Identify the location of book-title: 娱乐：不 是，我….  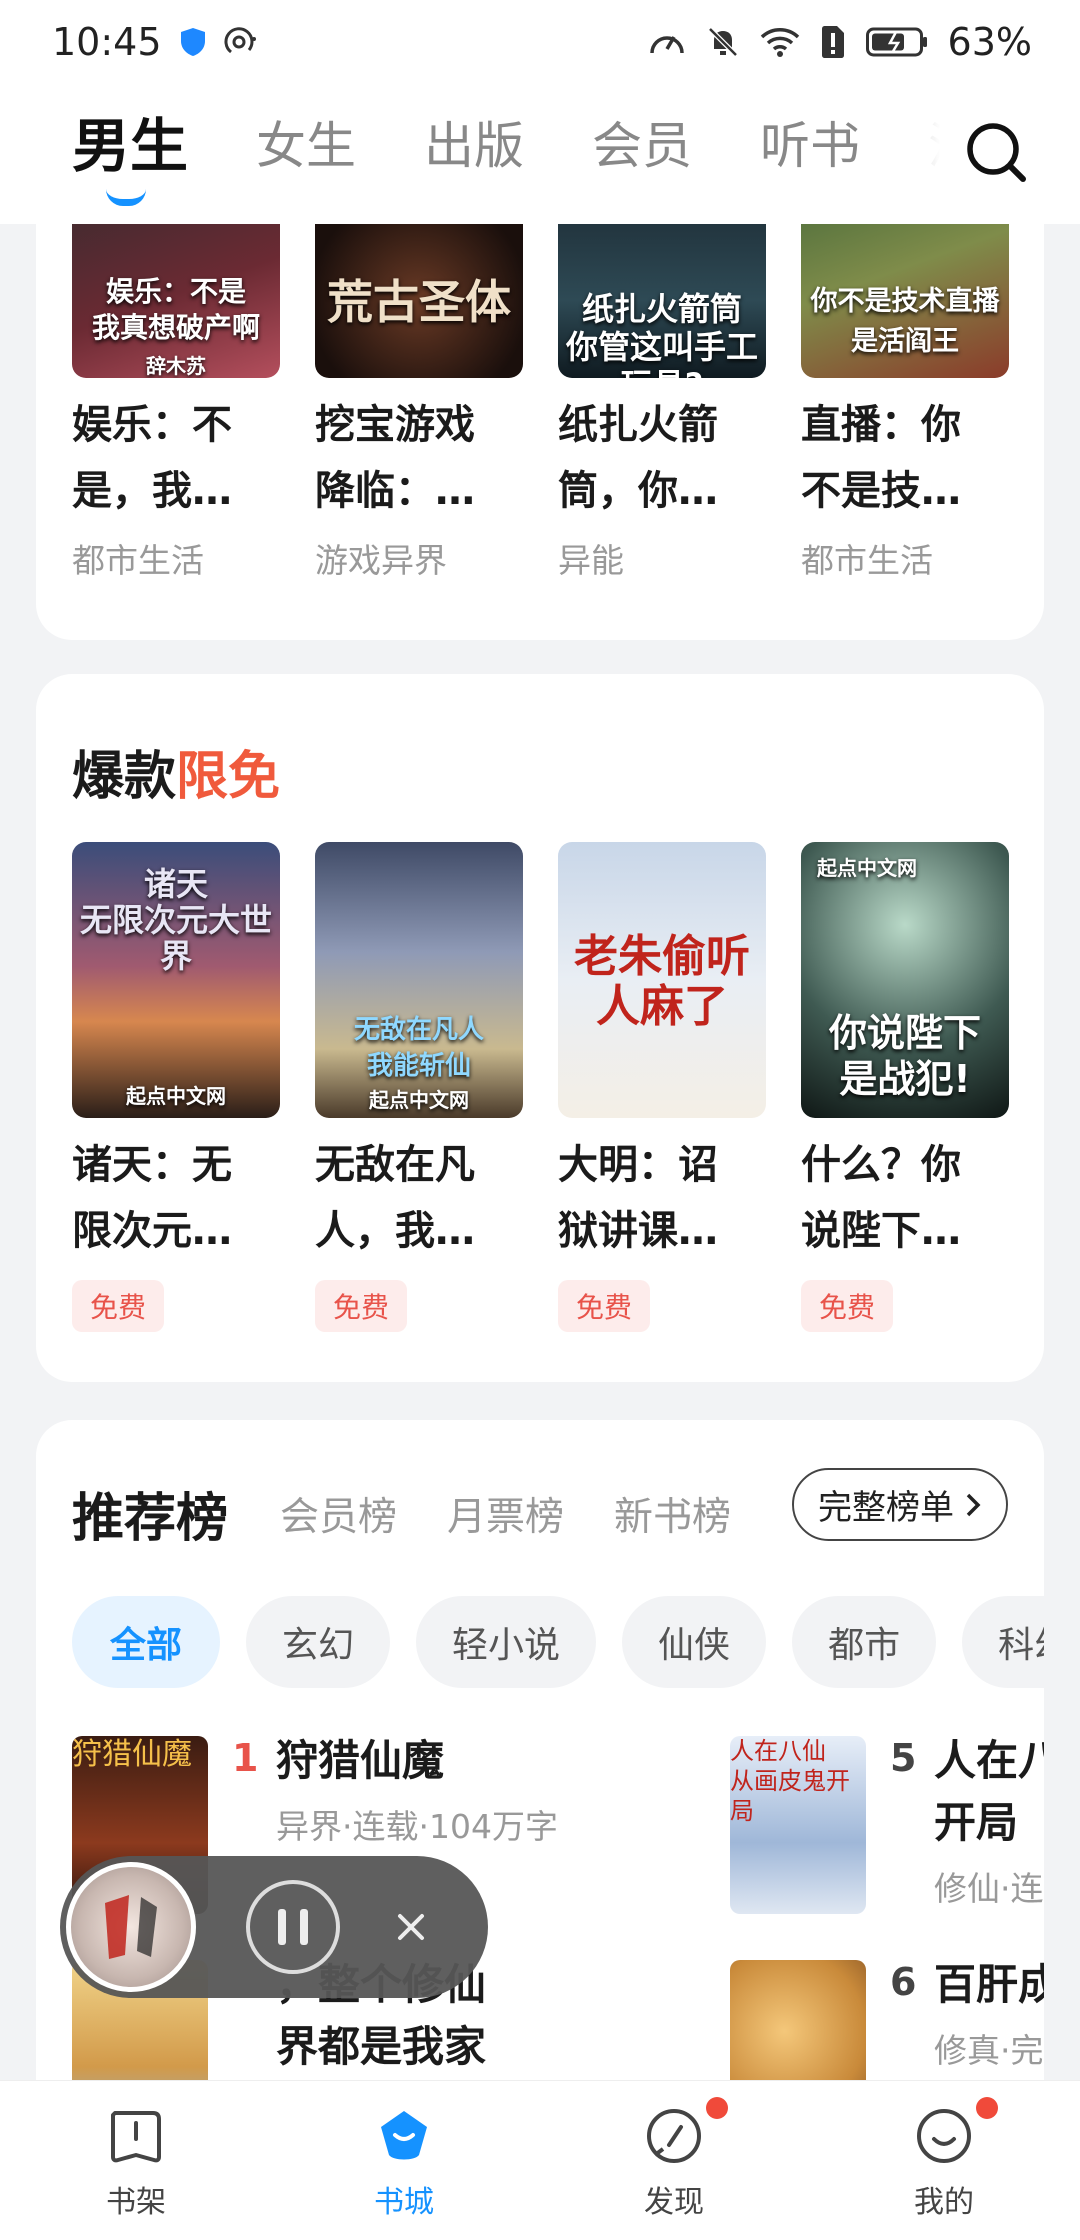
(152, 458).